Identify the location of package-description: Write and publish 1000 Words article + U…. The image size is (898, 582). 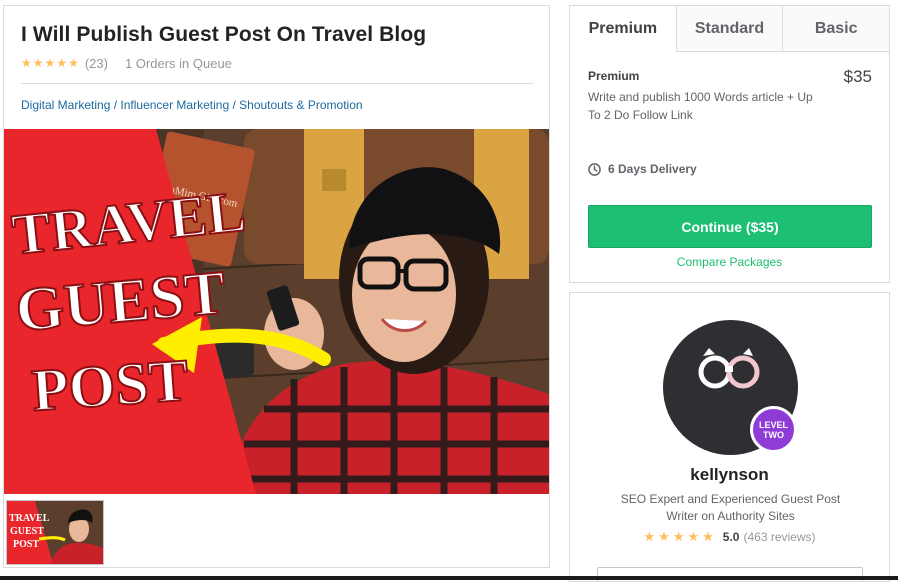
(700, 106).